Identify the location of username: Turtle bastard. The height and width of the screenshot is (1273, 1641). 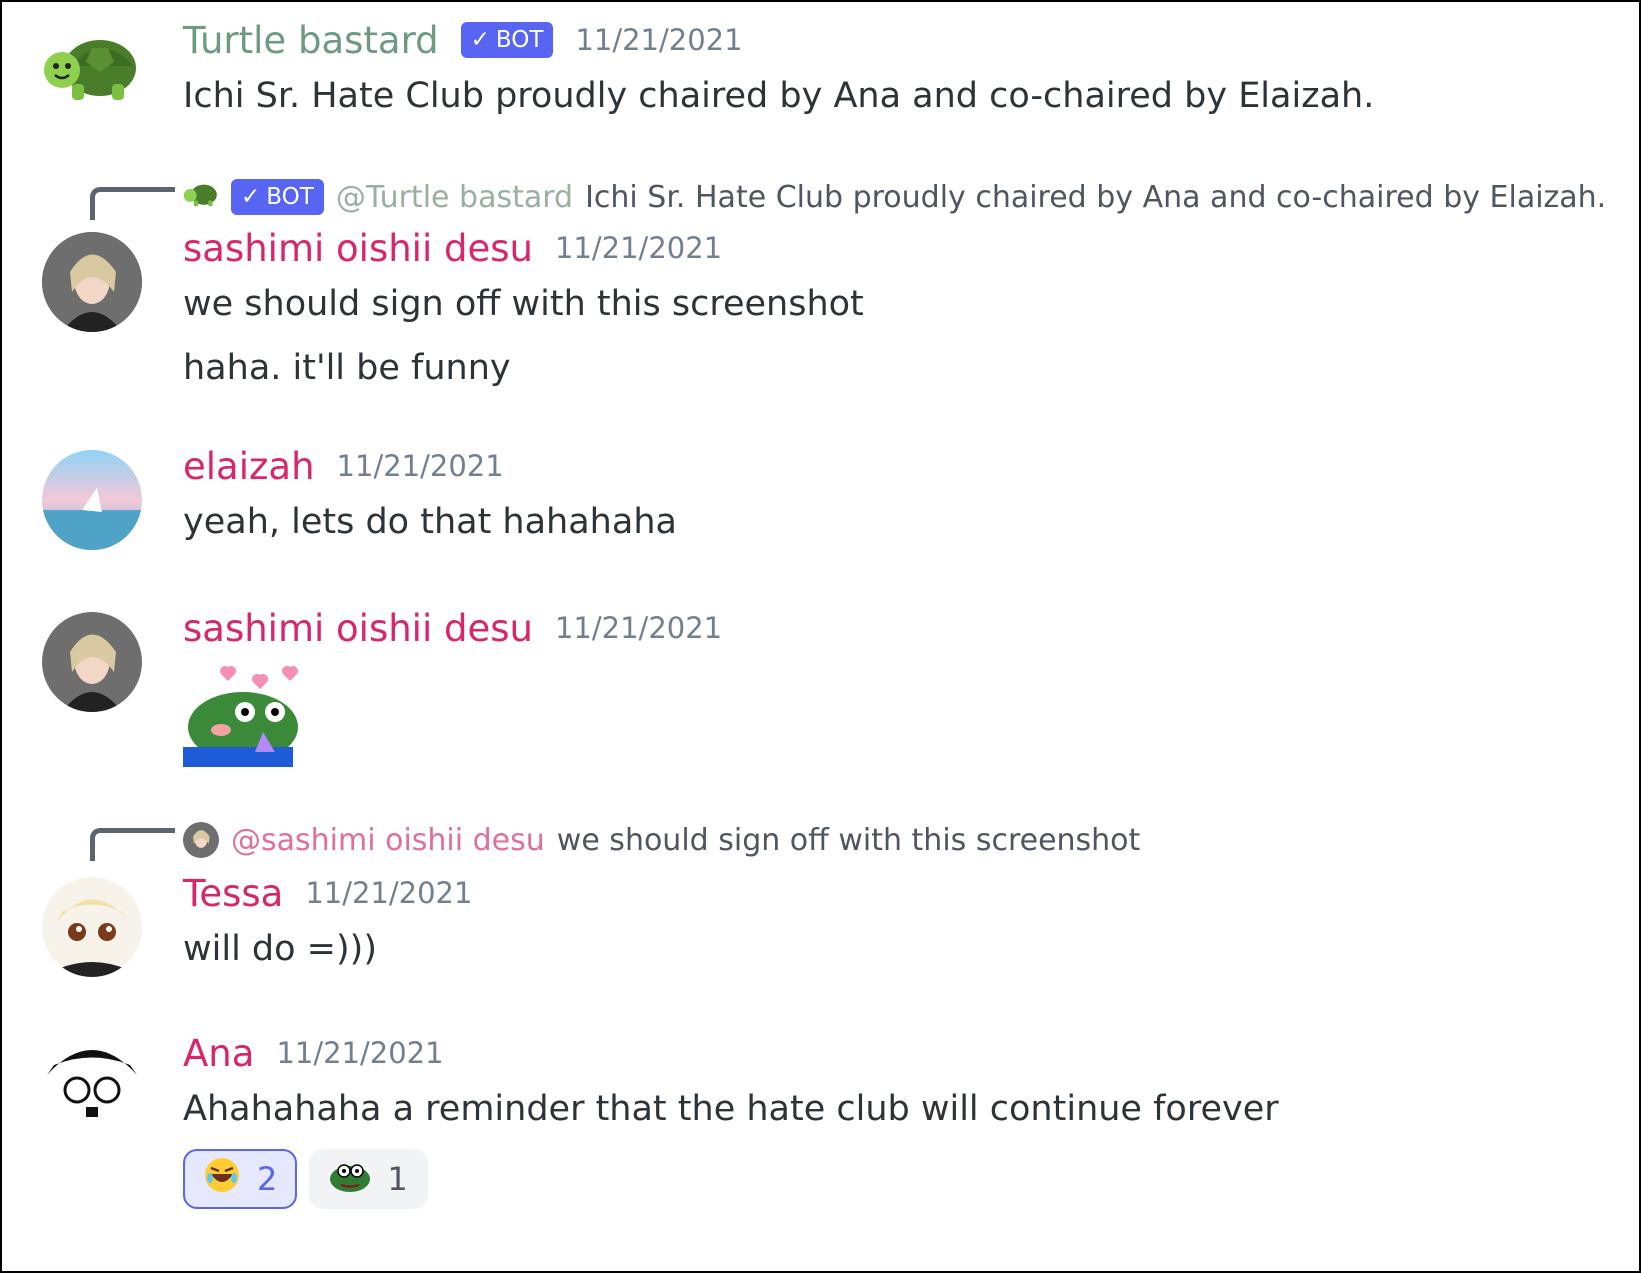
(311, 40).